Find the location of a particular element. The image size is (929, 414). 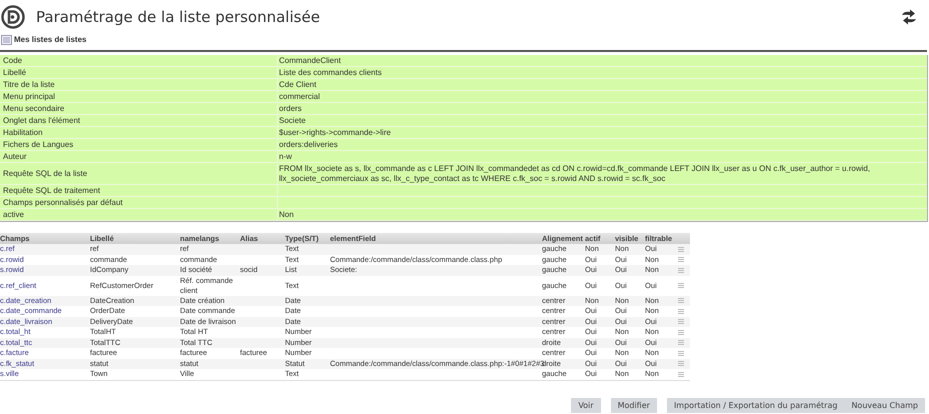

property-label: Champs personnalisés par défaut is located at coordinates (139, 202).